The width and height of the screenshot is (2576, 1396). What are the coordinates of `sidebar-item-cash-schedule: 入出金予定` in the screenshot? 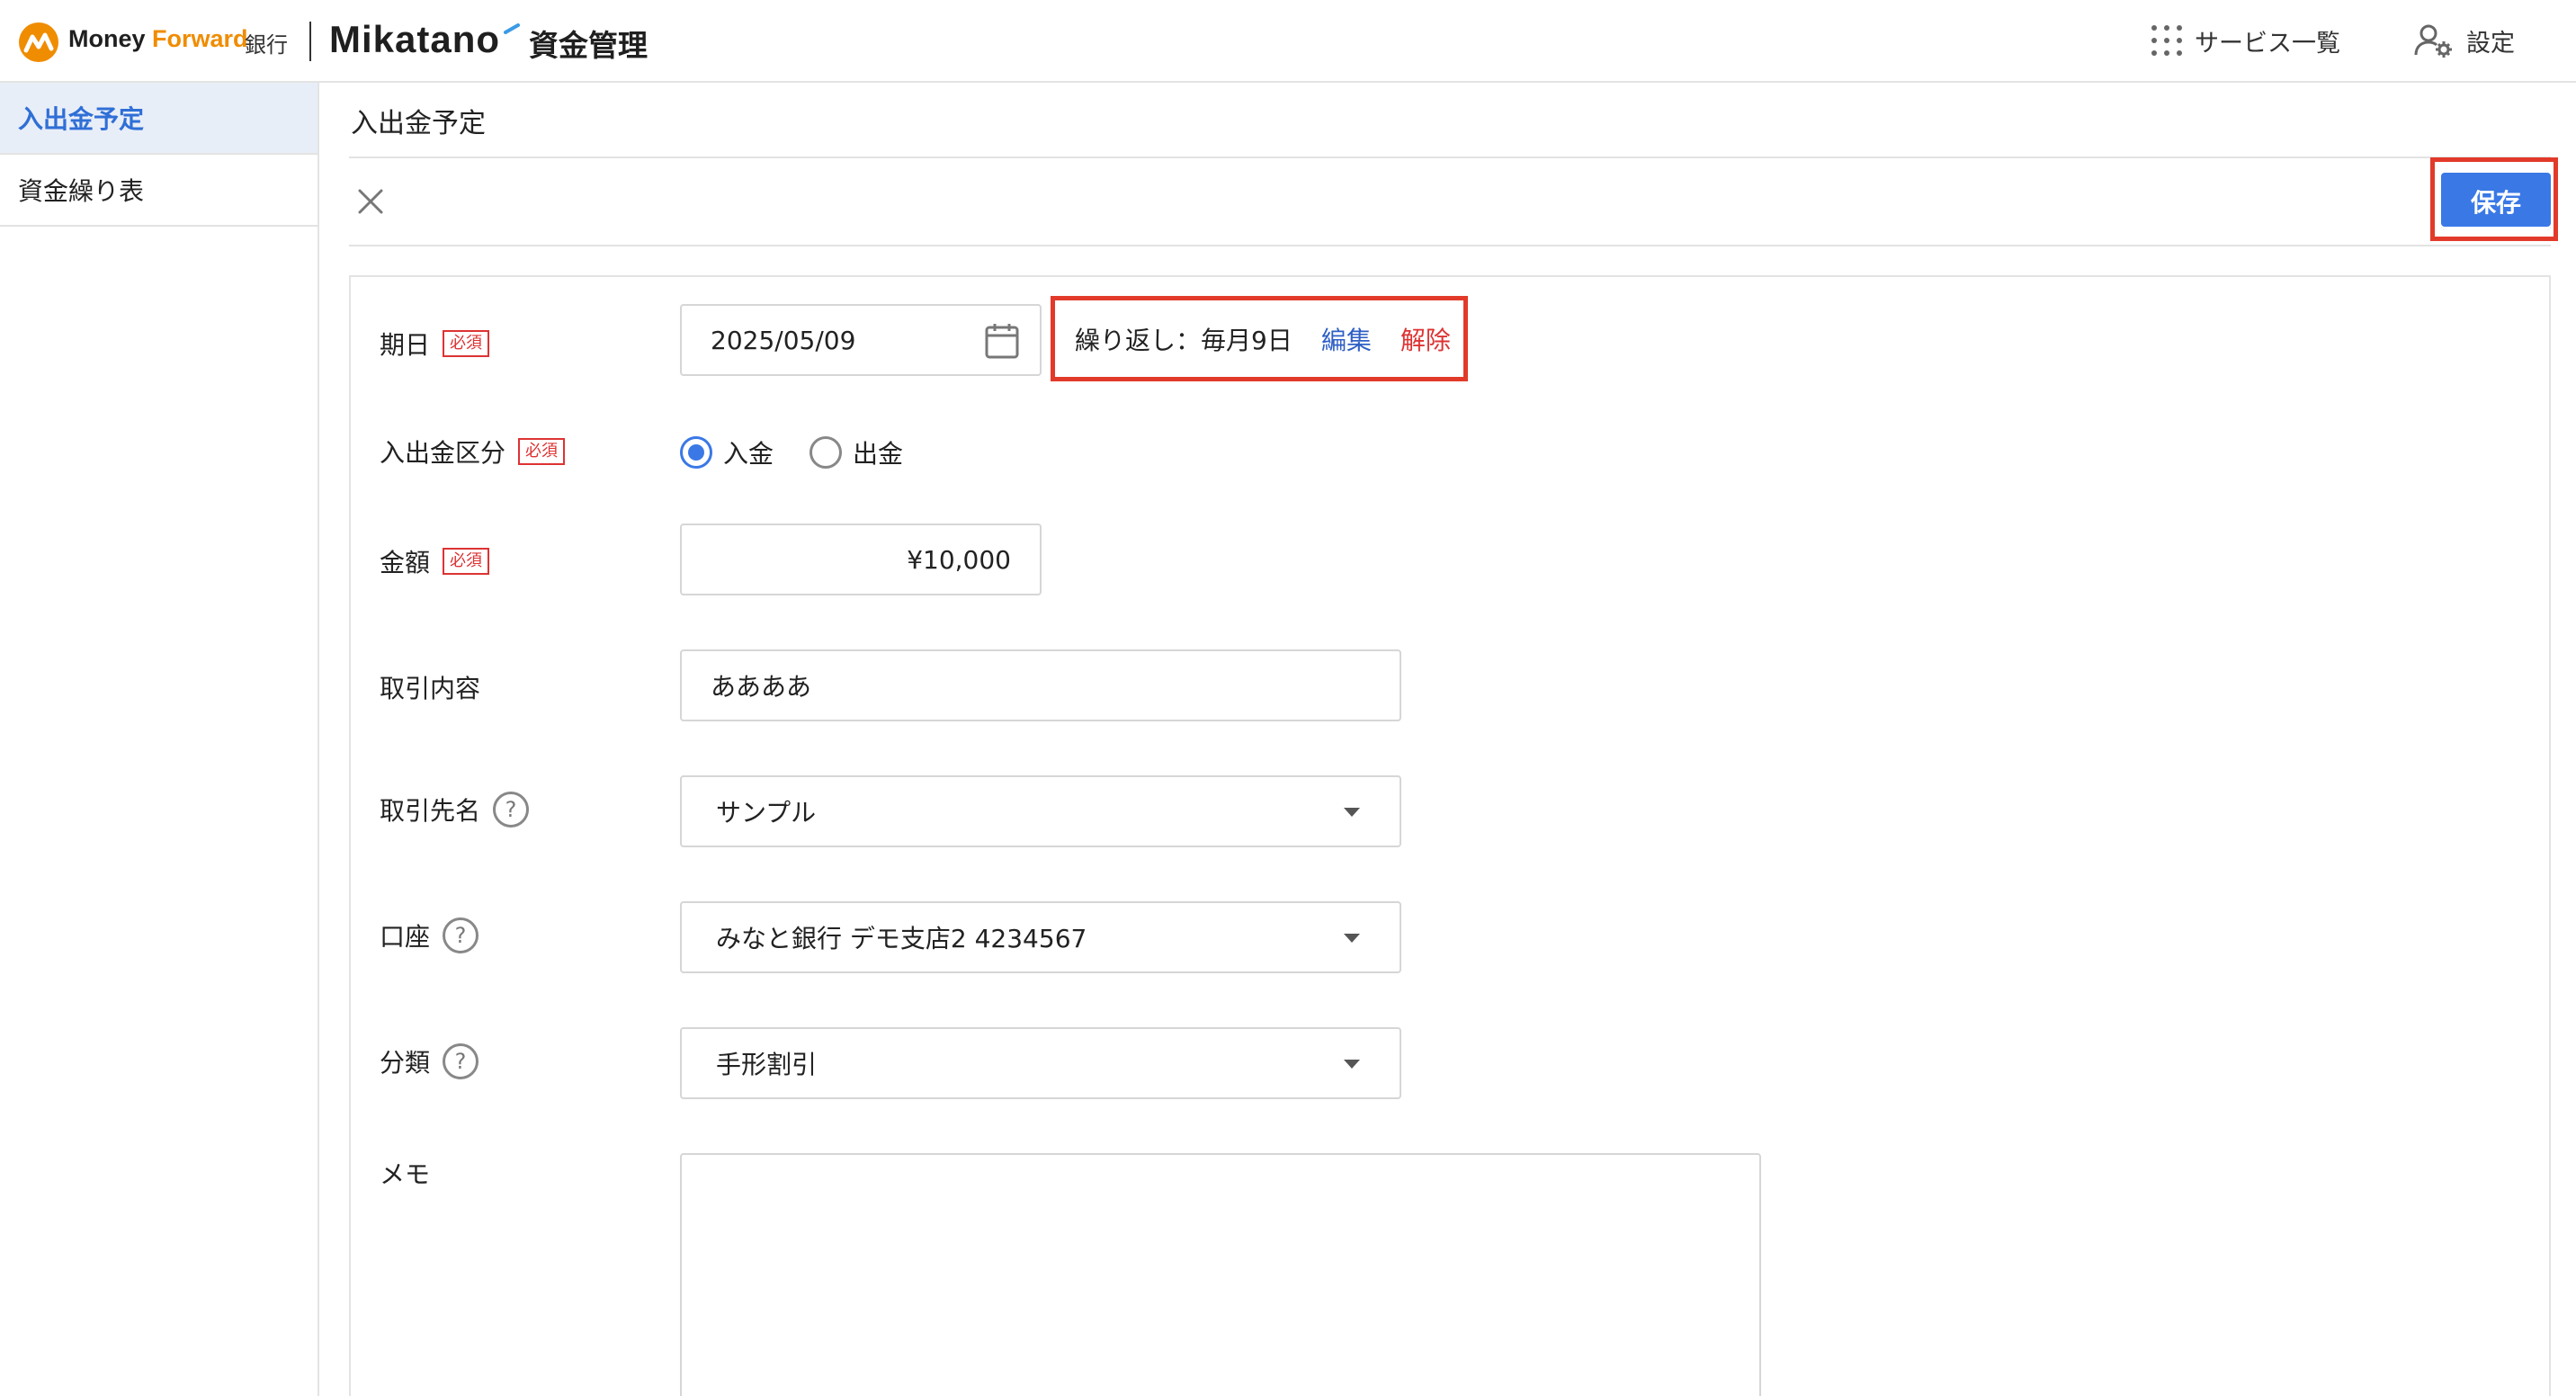 It's located at (159, 119).